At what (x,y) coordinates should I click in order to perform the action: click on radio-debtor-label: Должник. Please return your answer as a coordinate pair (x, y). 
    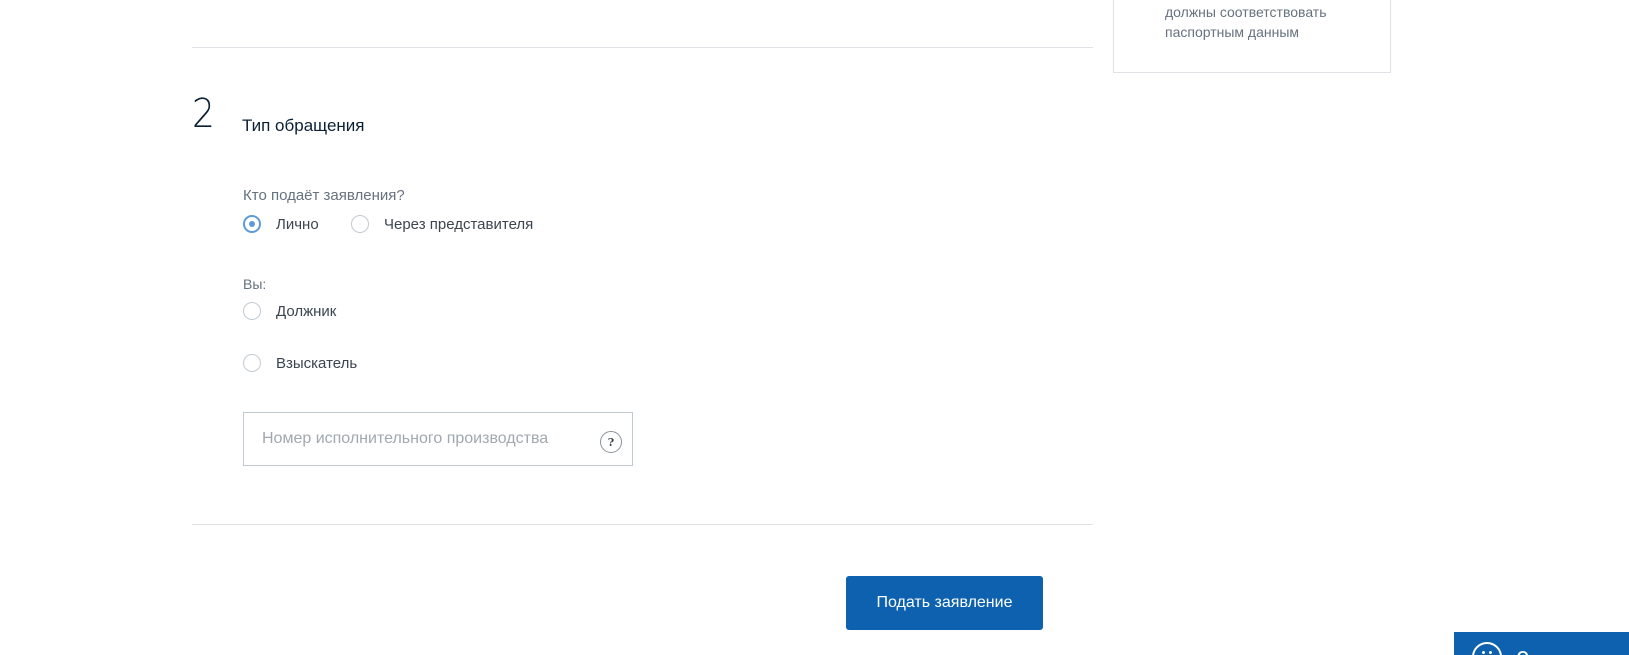
    Looking at the image, I should click on (306, 311).